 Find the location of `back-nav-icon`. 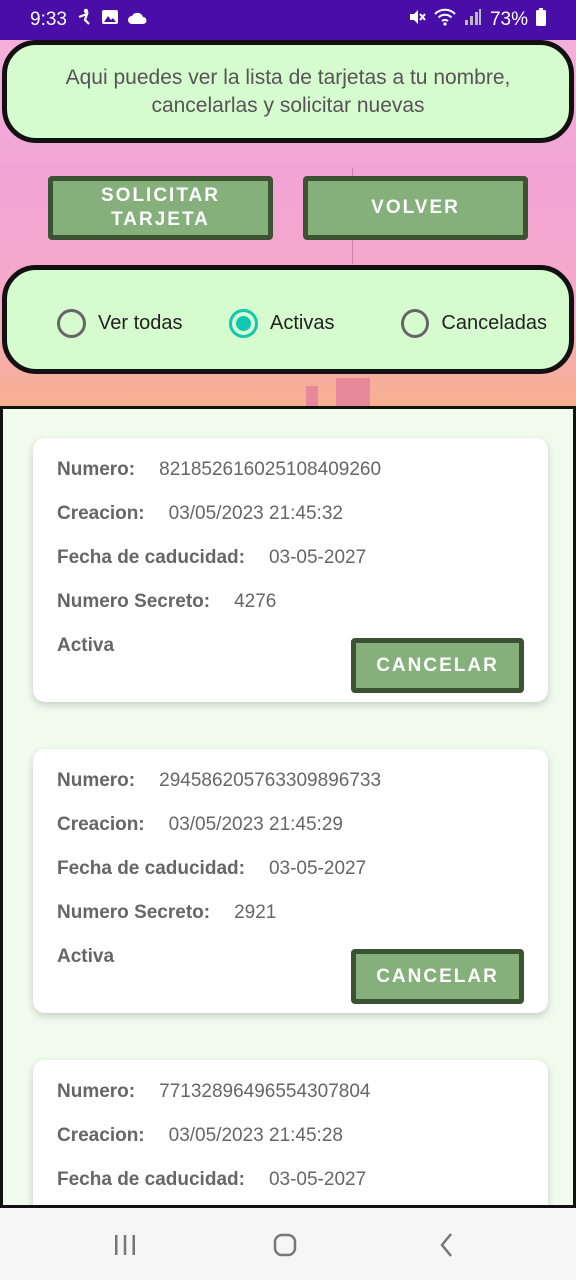

back-nav-icon is located at coordinates (447, 1245).